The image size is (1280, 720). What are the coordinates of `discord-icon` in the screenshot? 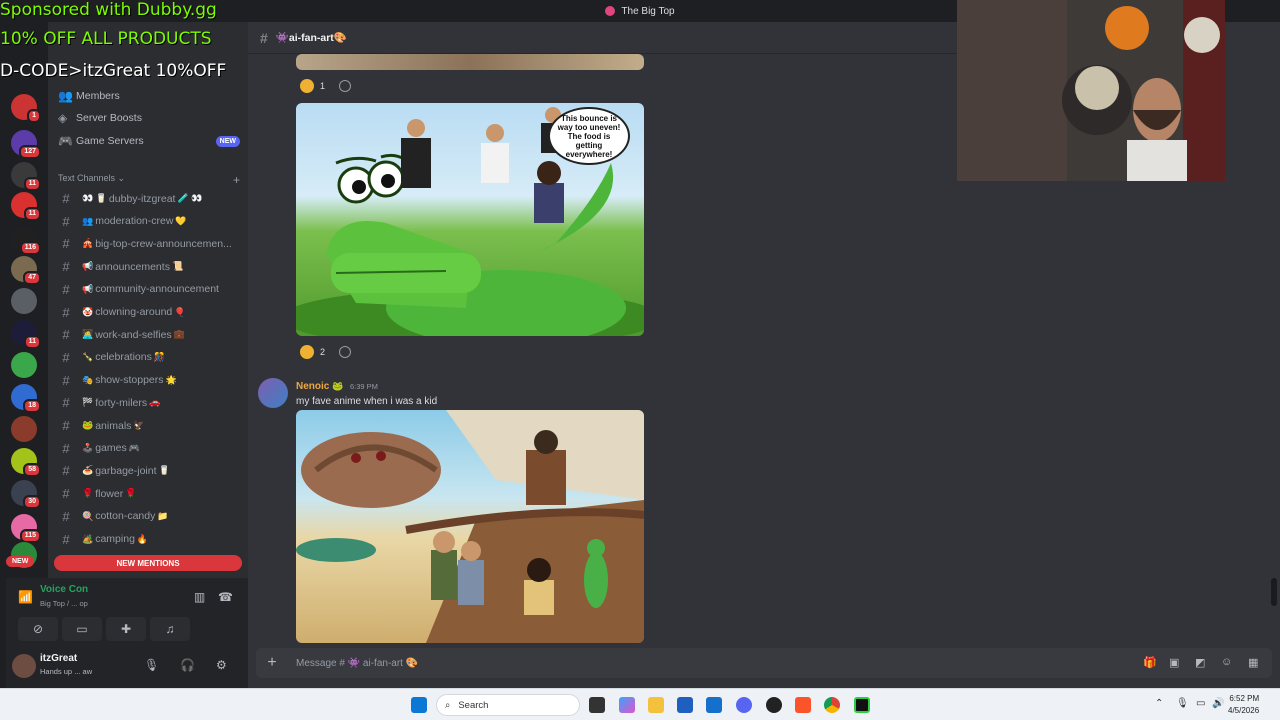 It's located at (744, 705).